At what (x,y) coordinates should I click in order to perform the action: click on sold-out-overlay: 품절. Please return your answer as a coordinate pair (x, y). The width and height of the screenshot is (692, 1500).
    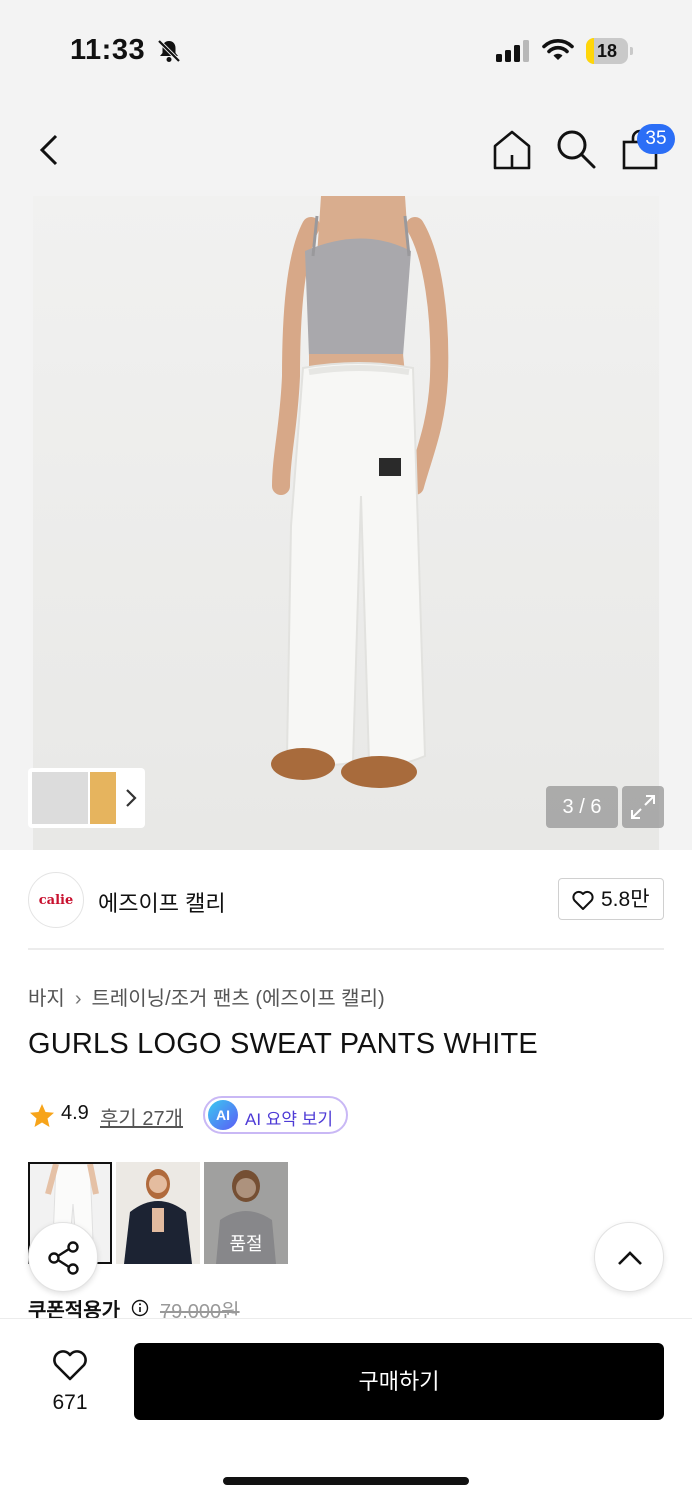
    Looking at the image, I should click on (246, 1213).